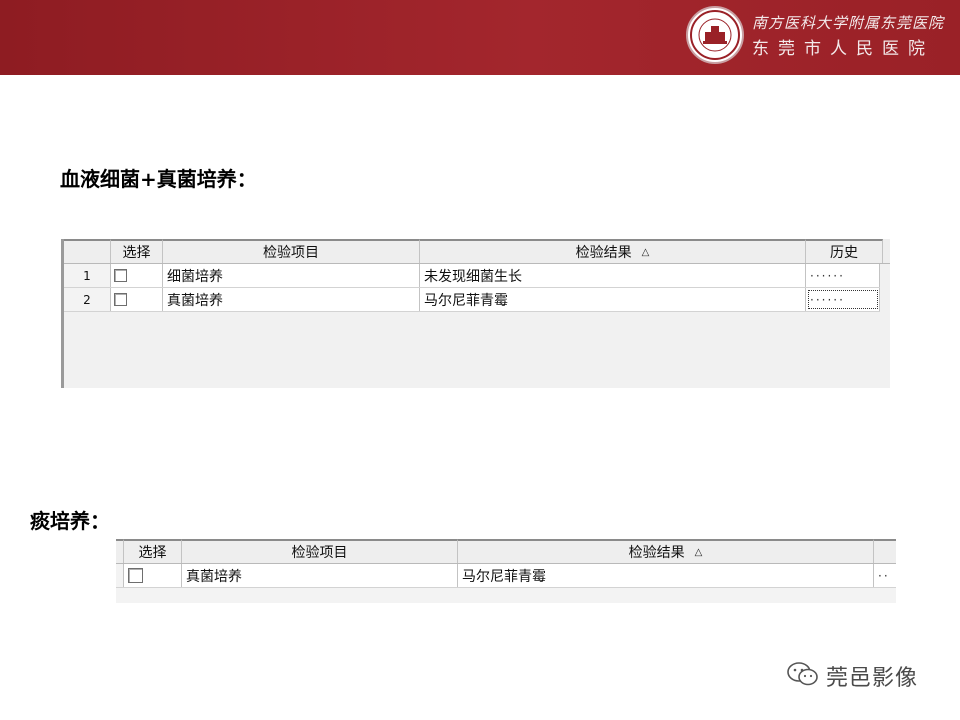  I want to click on hospital-name-line2: 东莞市人民医院, so click(843, 49).